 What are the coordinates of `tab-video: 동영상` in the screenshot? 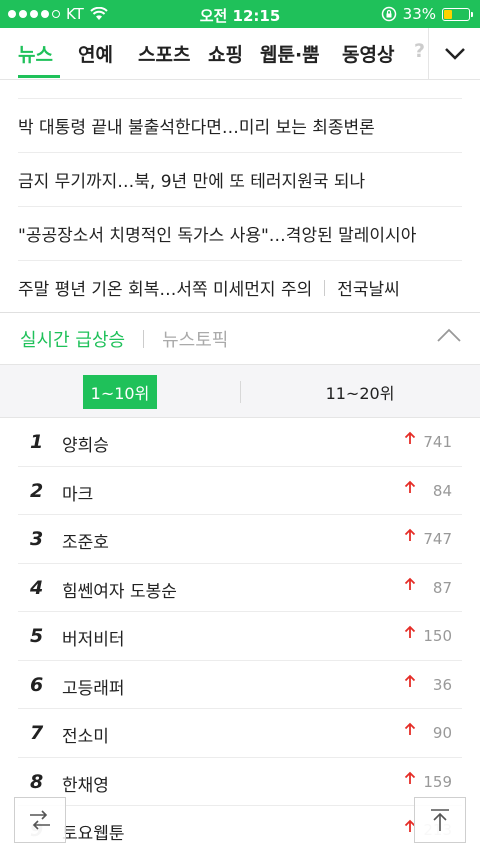 It's located at (368, 53).